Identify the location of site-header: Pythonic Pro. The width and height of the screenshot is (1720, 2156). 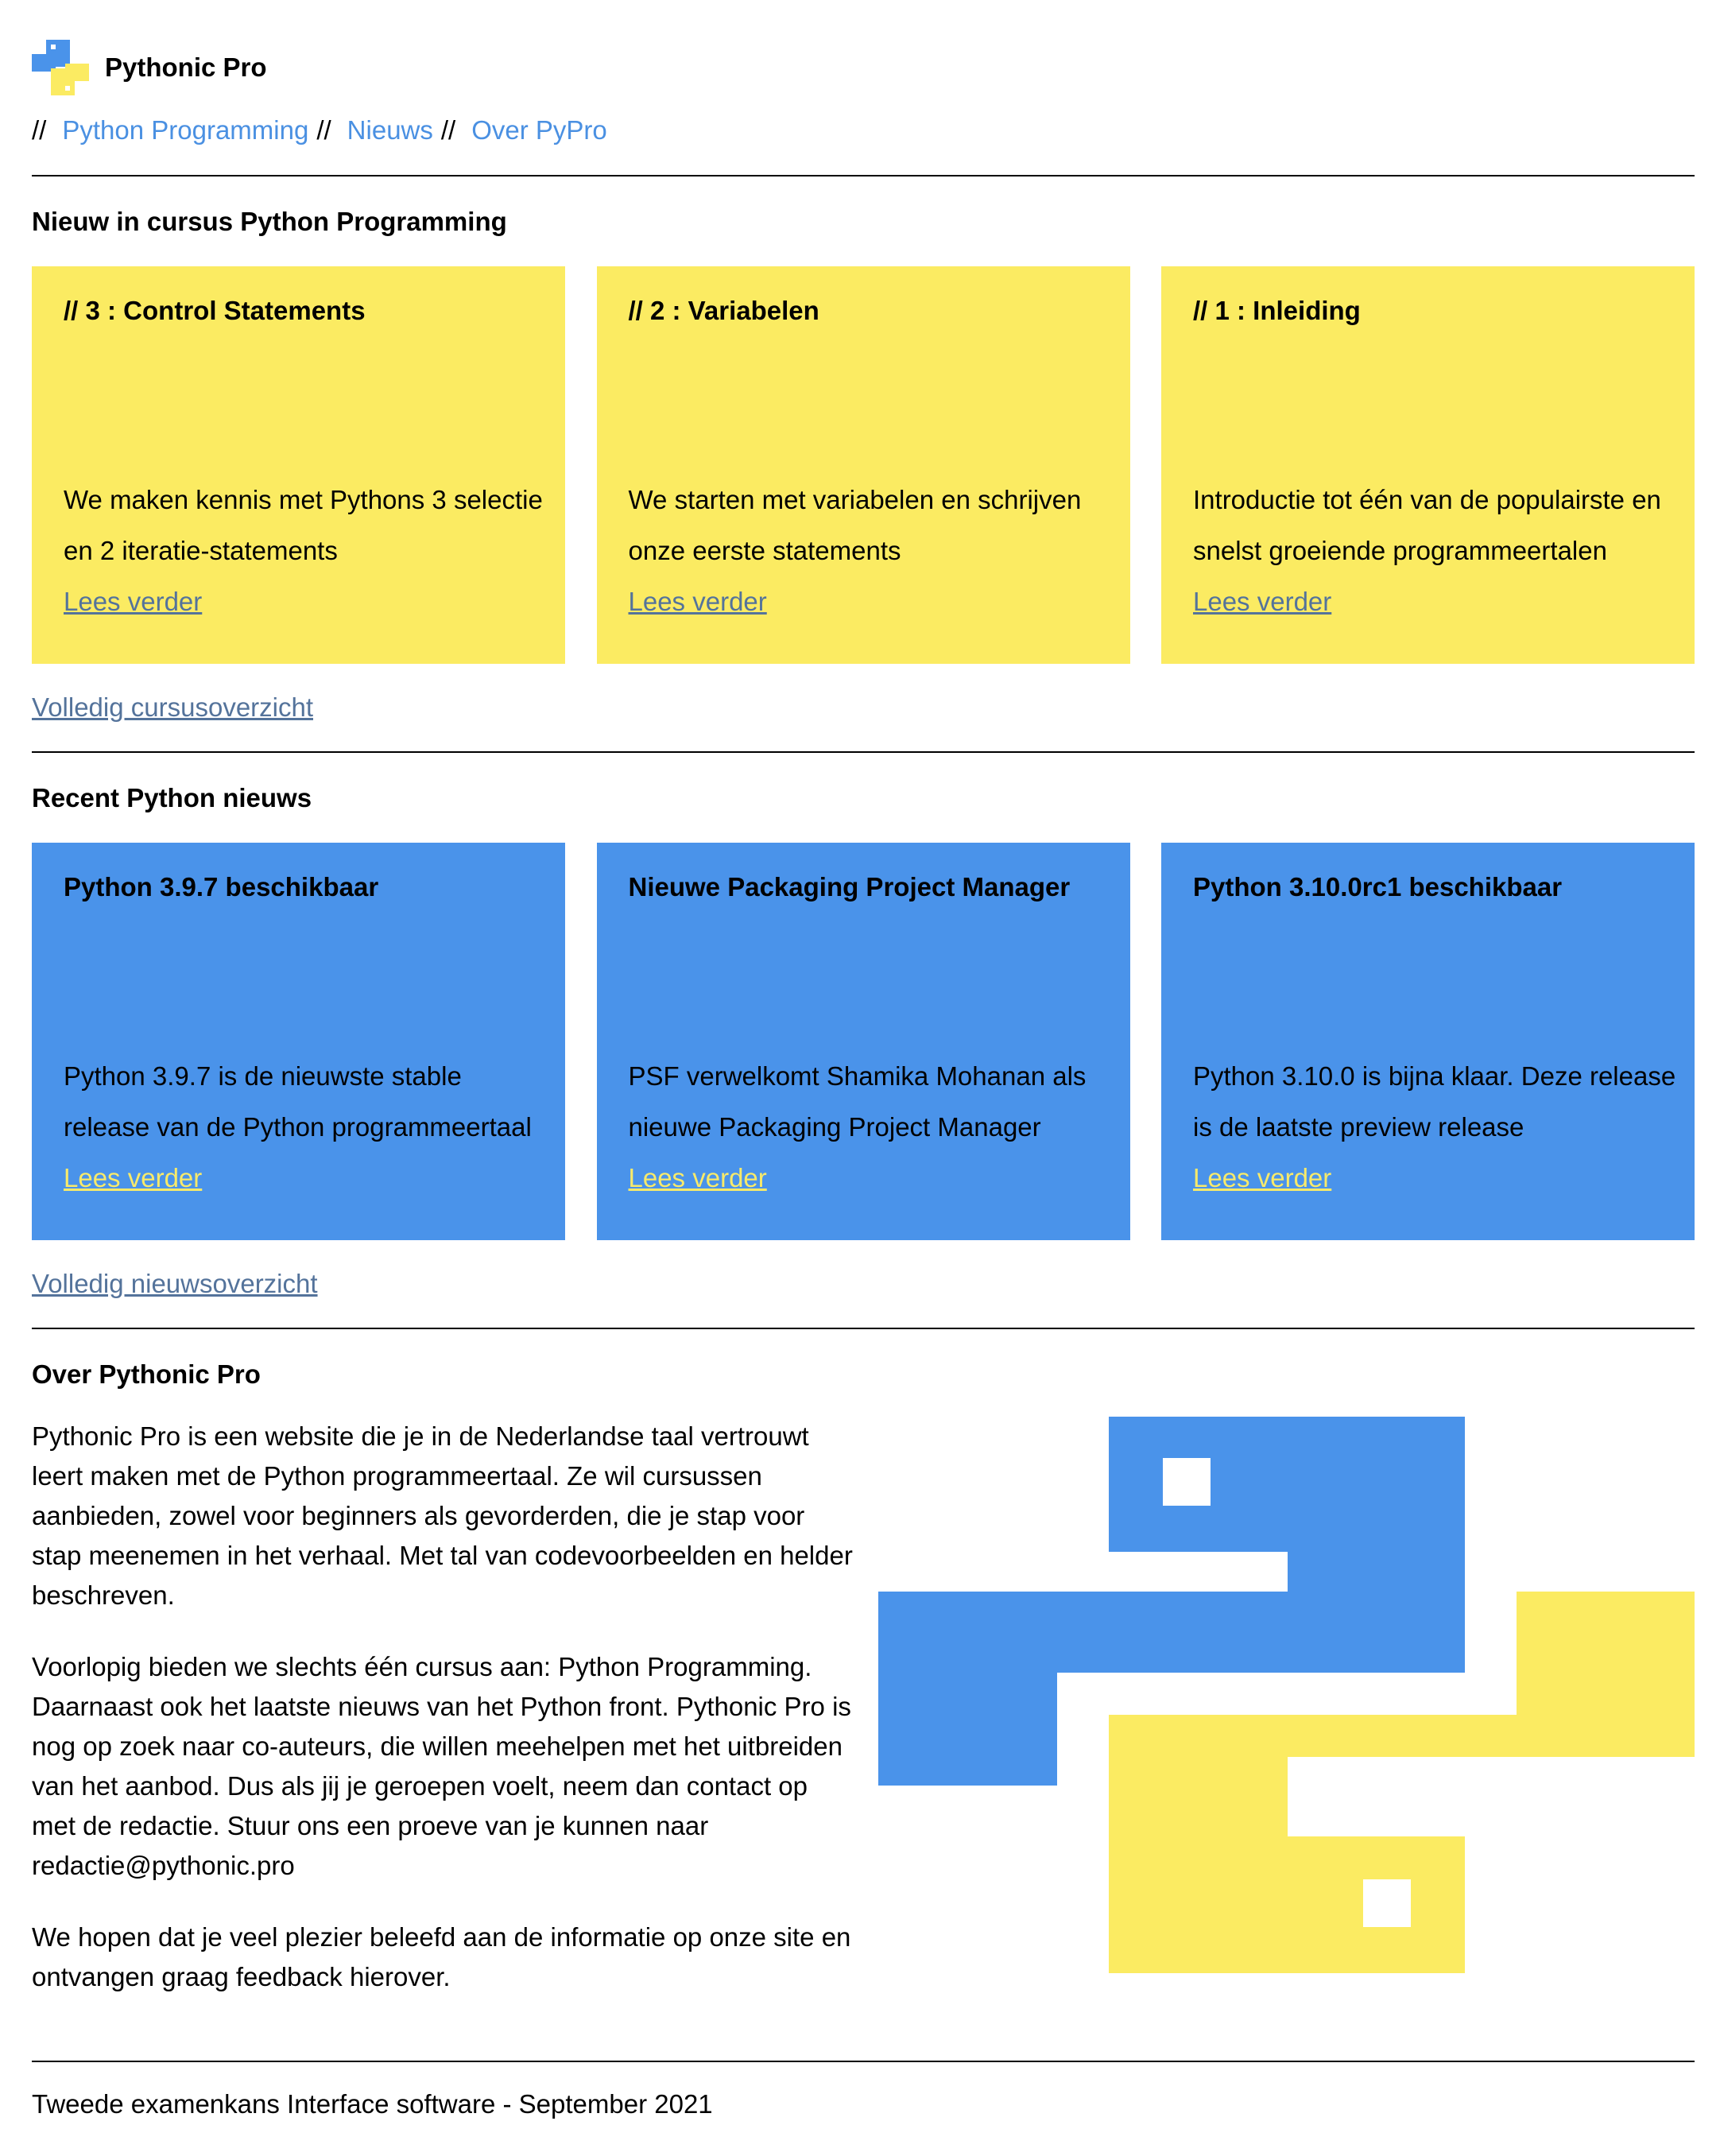
(149, 67).